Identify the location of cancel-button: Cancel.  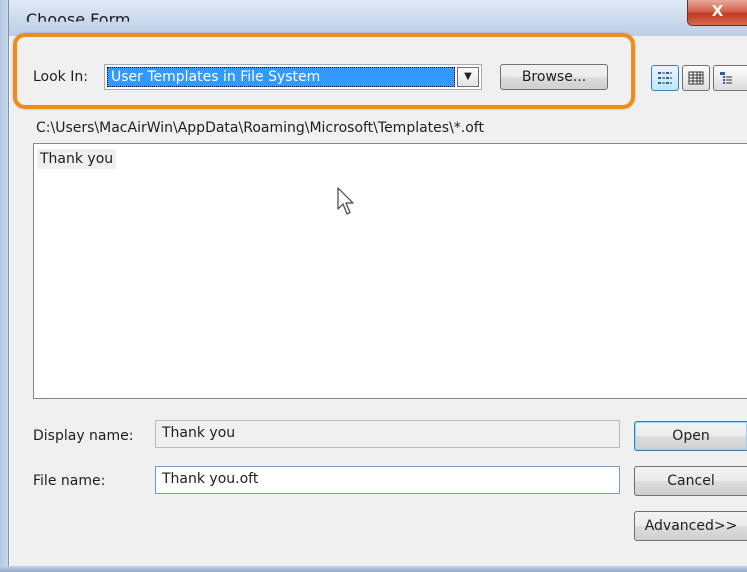
(690, 481).